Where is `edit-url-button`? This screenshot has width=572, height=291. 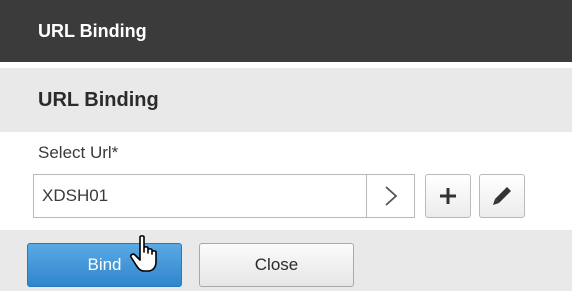 edit-url-button is located at coordinates (502, 196).